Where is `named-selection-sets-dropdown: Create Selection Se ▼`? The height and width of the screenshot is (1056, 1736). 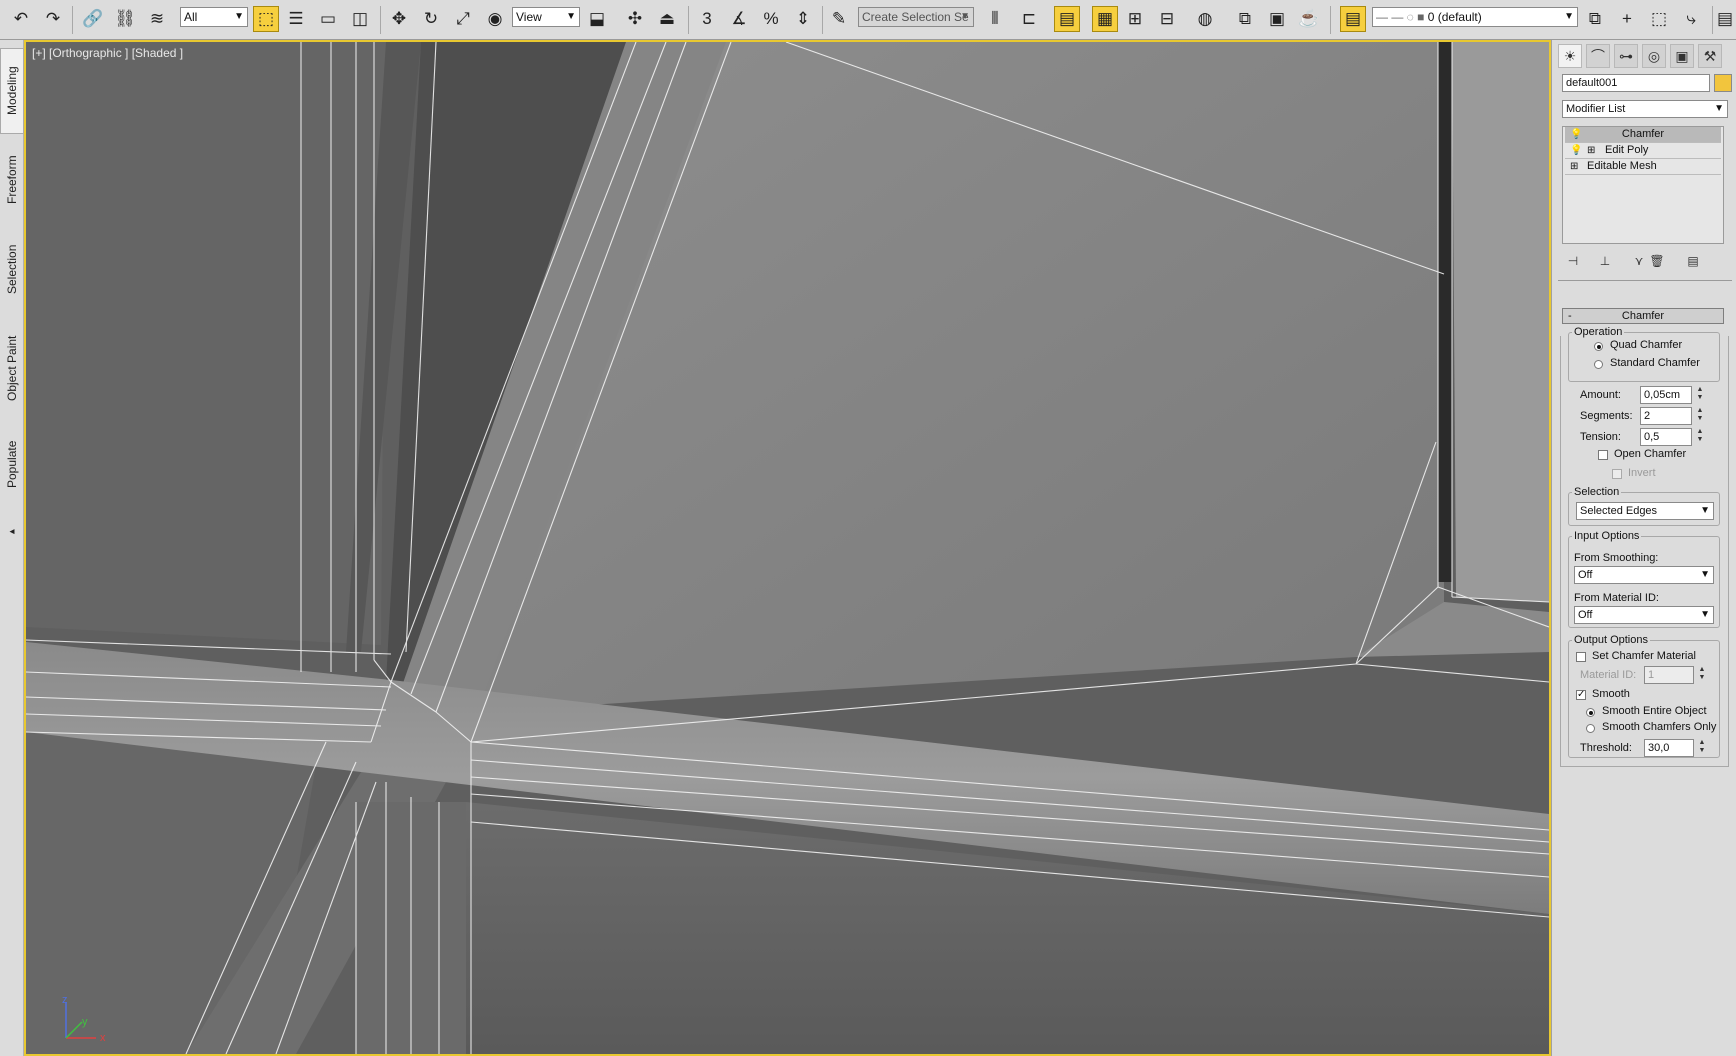
named-selection-sets-dropdown: Create Selection Se ▼ is located at coordinates (916, 17).